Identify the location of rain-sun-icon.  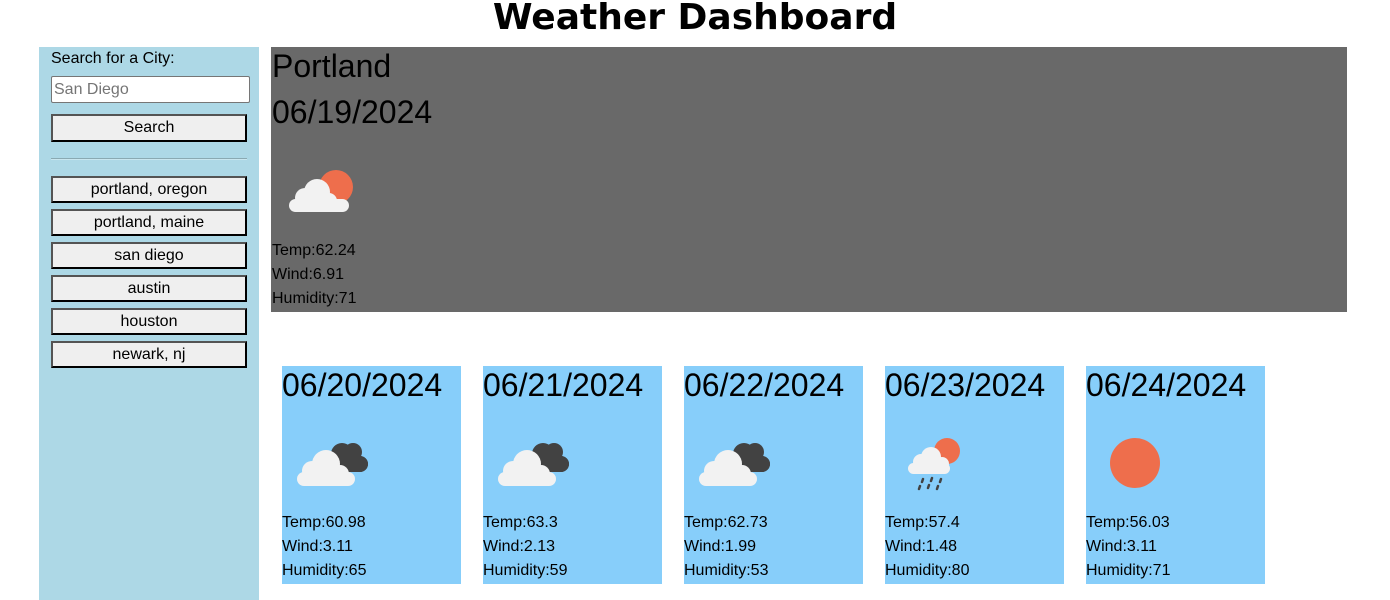
(934, 464).